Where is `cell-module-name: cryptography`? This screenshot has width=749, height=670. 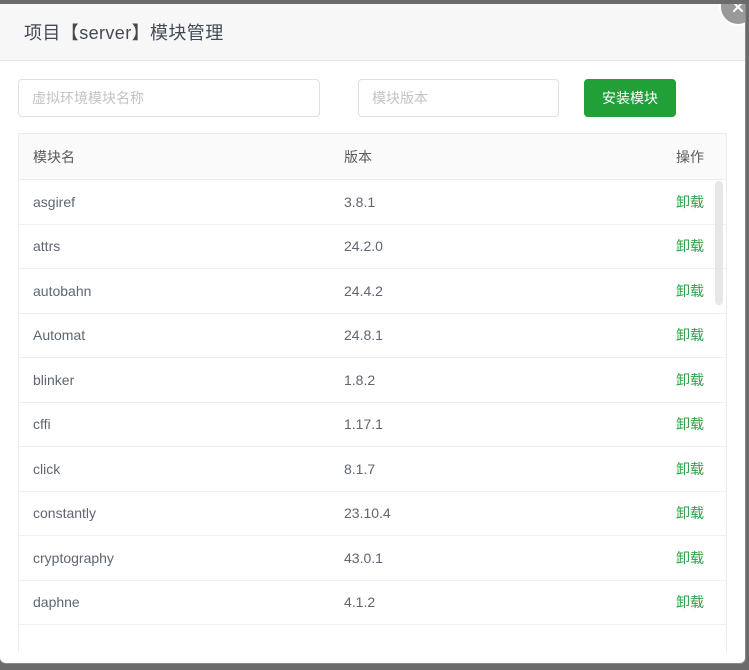 cell-module-name: cryptography is located at coordinates (73, 557).